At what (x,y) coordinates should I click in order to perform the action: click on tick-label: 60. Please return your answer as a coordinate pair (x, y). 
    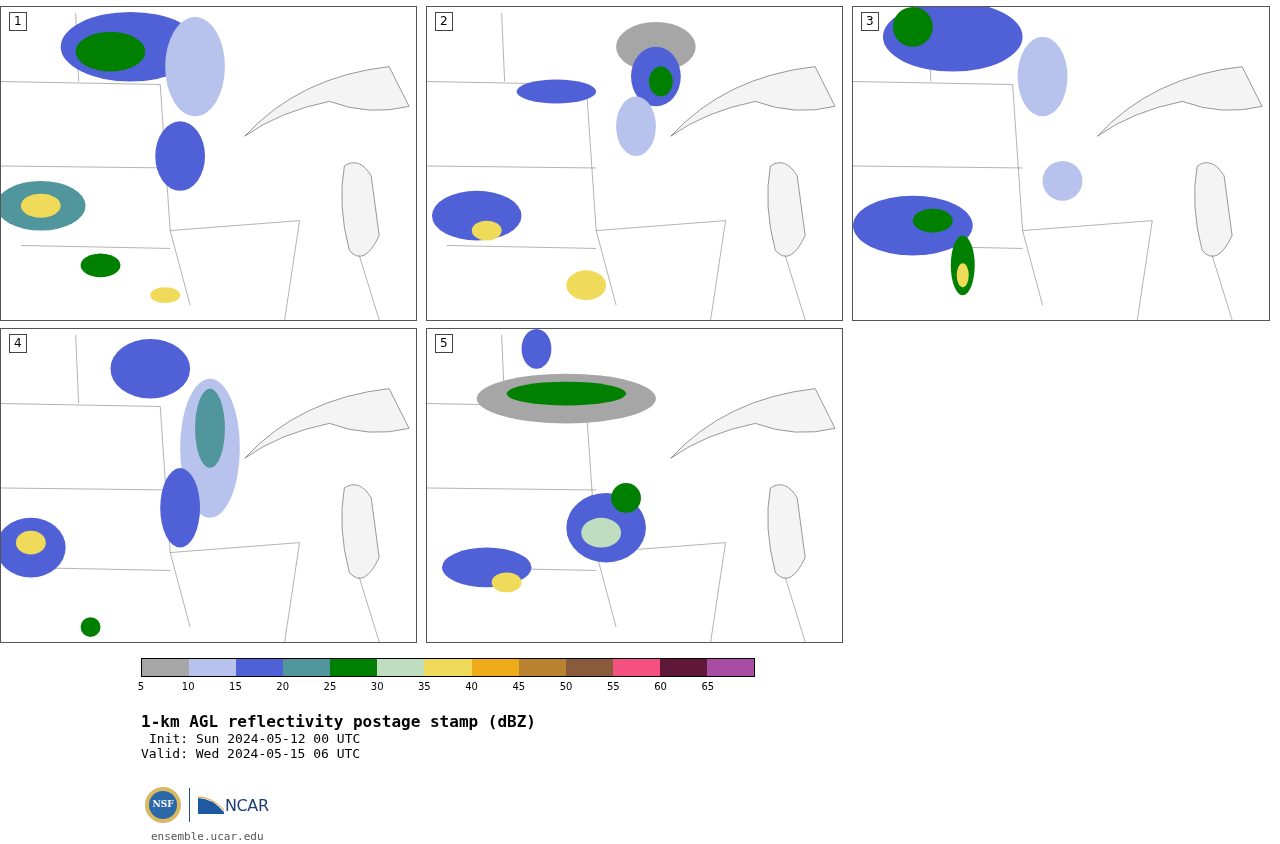
    Looking at the image, I should click on (660, 687).